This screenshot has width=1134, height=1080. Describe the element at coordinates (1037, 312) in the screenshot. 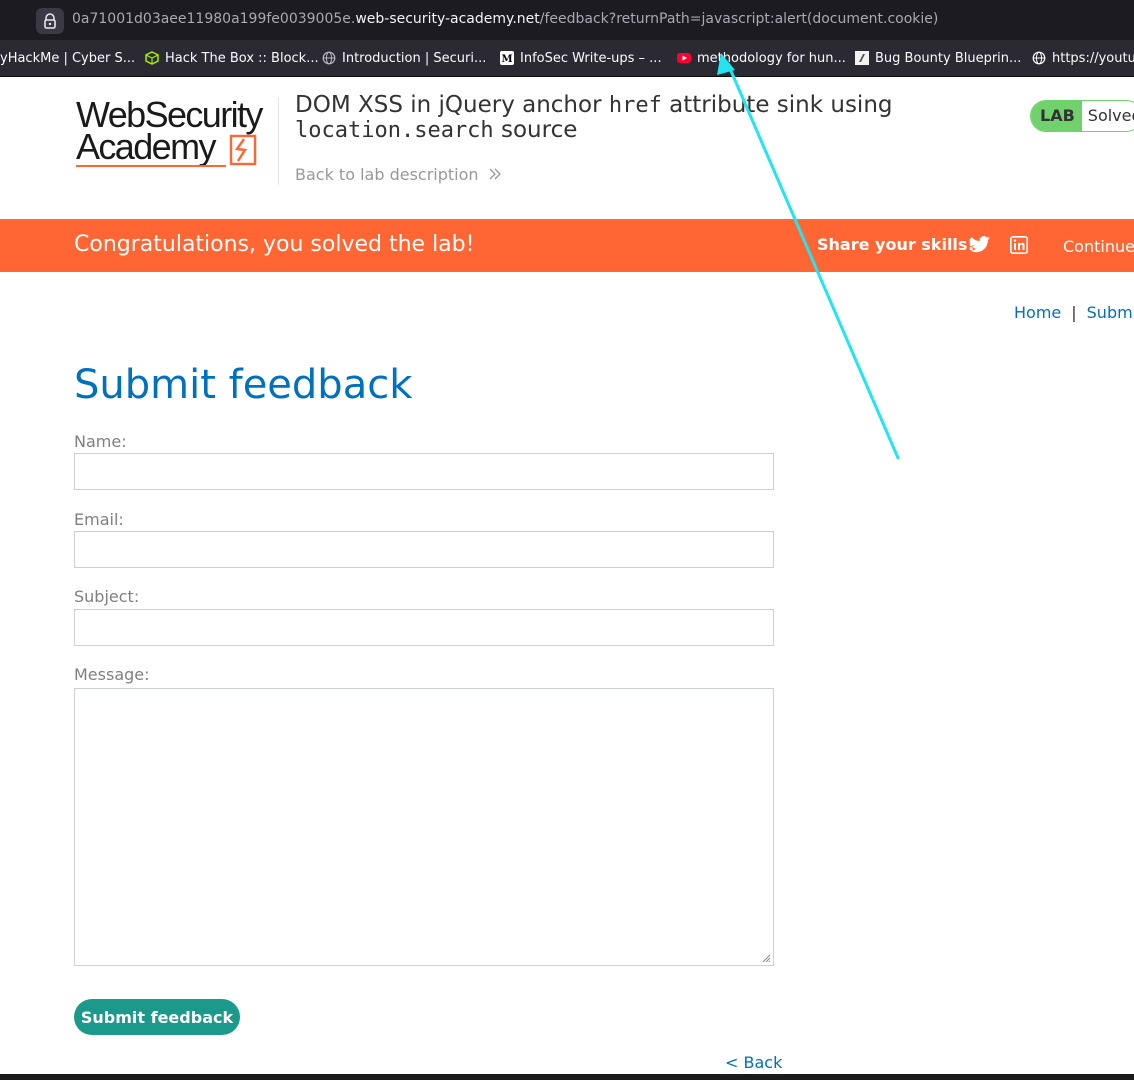

I see `breadcrumb-home-link: Home` at that location.